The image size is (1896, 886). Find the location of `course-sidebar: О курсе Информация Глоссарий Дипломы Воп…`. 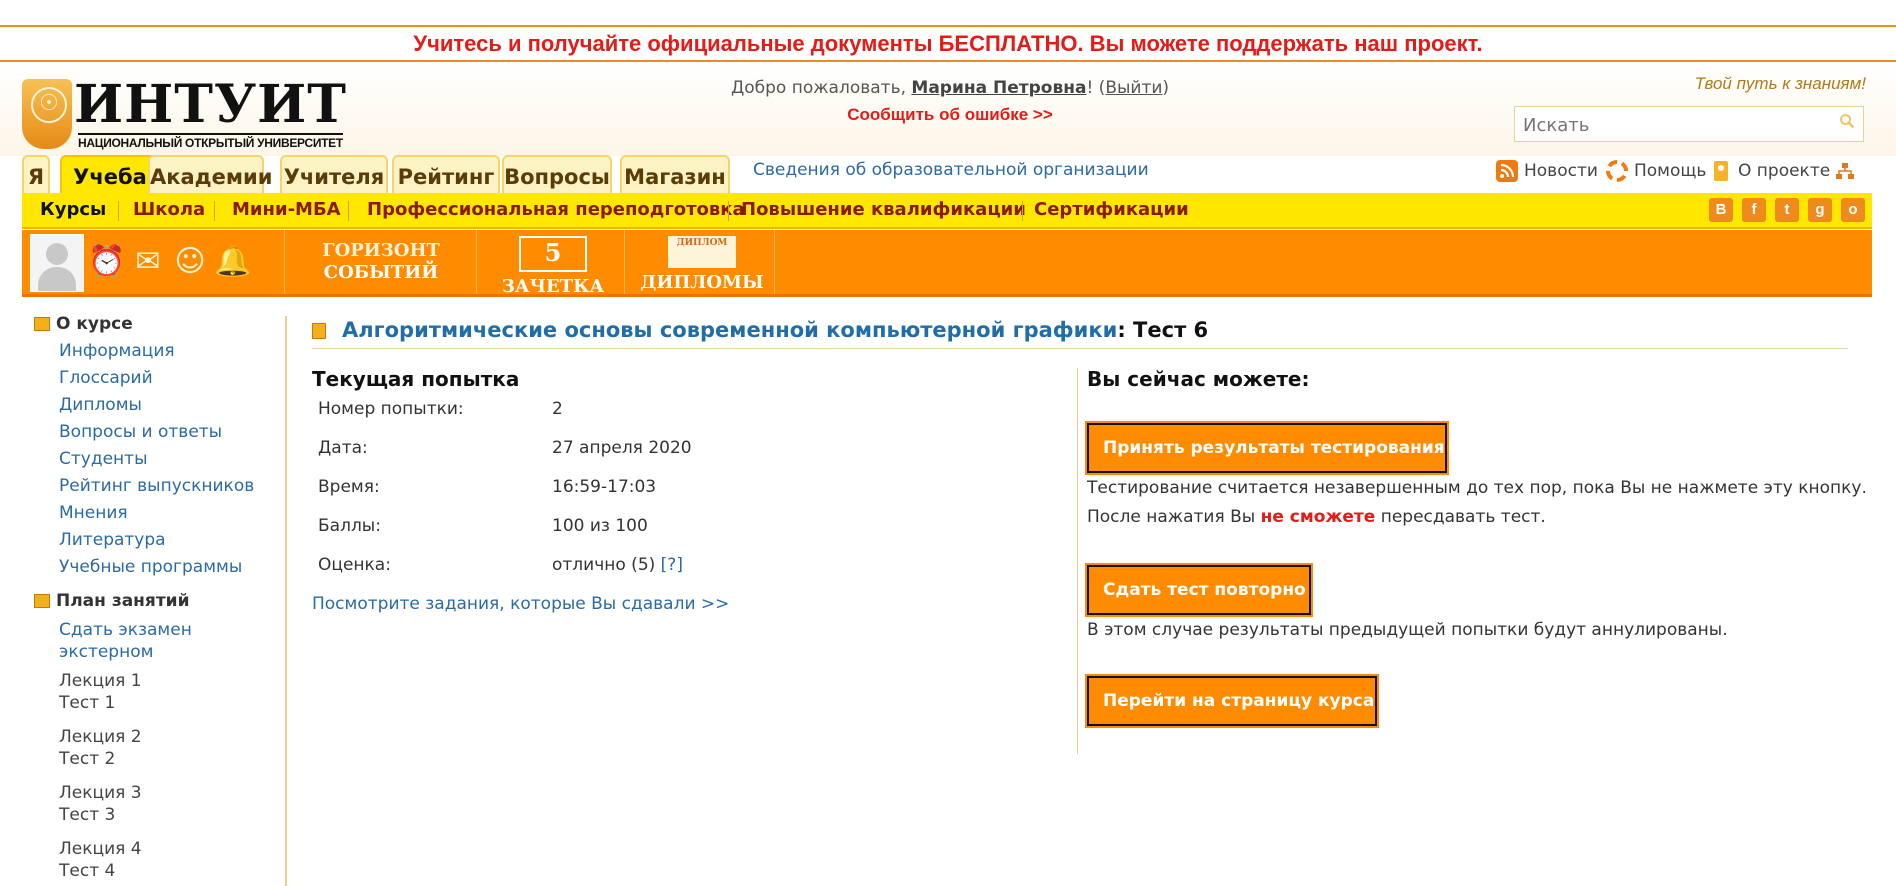

course-sidebar: О курсе Информация Глоссарий Дипломы Воп… is located at coordinates (154, 598).